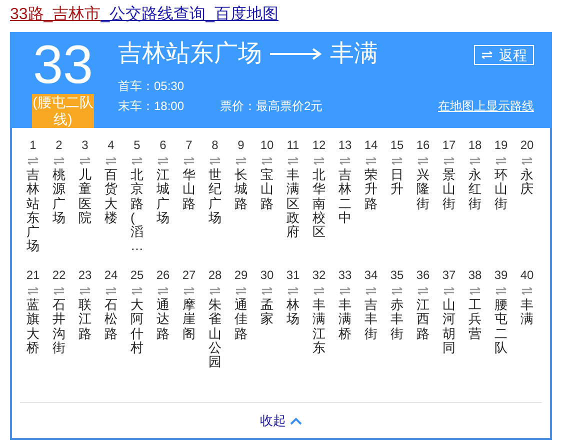 Image resolution: width=562 pixels, height=442 pixels. What do you see at coordinates (423, 275) in the screenshot?
I see `stop-number: 36` at bounding box center [423, 275].